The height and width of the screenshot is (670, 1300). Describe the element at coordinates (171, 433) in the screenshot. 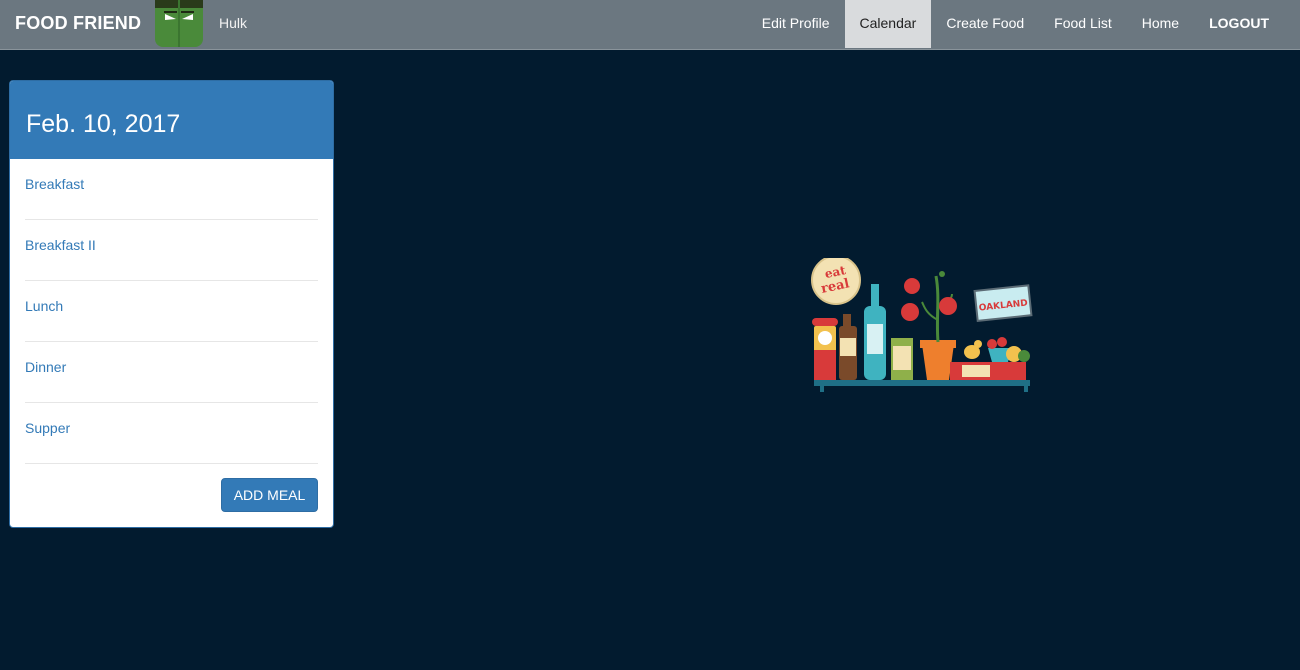

I see `list-item: Supper` at that location.